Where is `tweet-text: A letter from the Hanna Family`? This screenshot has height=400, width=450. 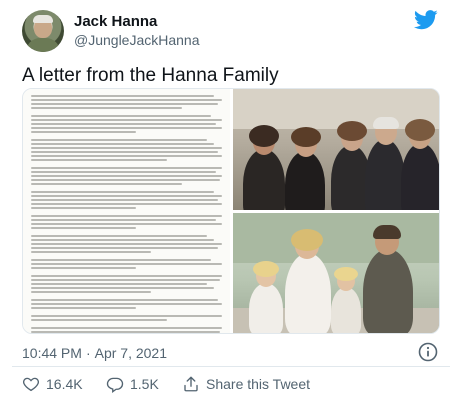 tweet-text: A letter from the Hanna Family is located at coordinates (150, 75).